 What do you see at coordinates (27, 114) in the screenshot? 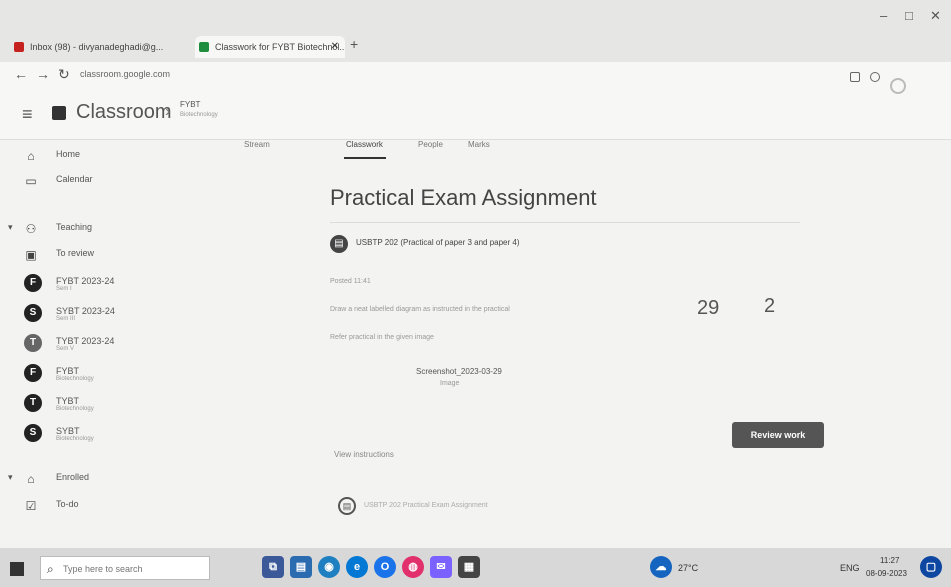
I see `hamburger-icon: ≡` at bounding box center [27, 114].